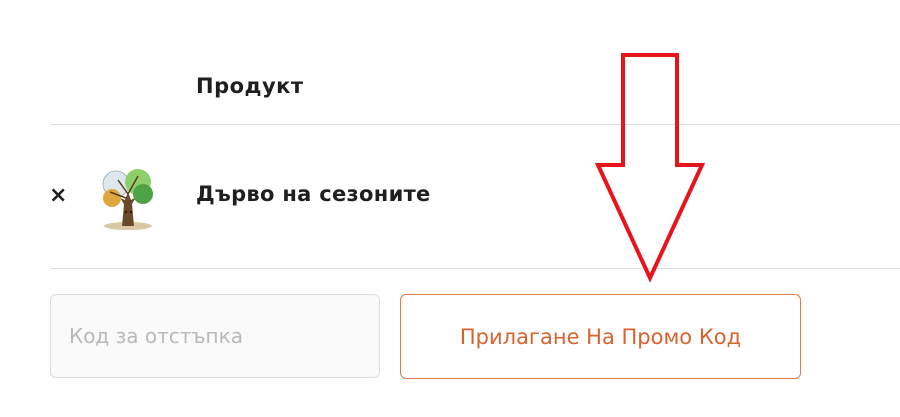 This screenshot has height=417, width=900. Describe the element at coordinates (250, 86) in the screenshot. I see `product-column-header: Продукт` at that location.